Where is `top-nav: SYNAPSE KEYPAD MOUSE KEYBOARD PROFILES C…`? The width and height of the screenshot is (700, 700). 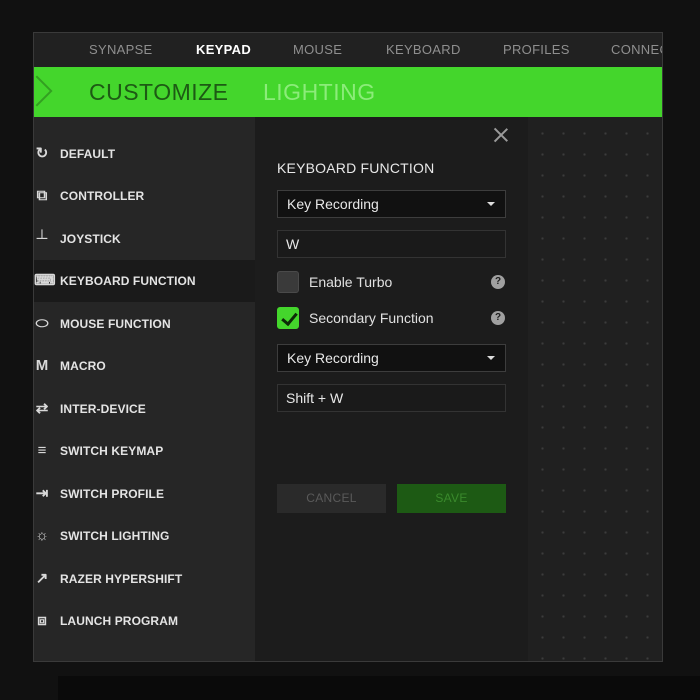
top-nav: SYNAPSE KEYPAD MOUSE KEYBOARD PROFILES C… is located at coordinates (348, 50).